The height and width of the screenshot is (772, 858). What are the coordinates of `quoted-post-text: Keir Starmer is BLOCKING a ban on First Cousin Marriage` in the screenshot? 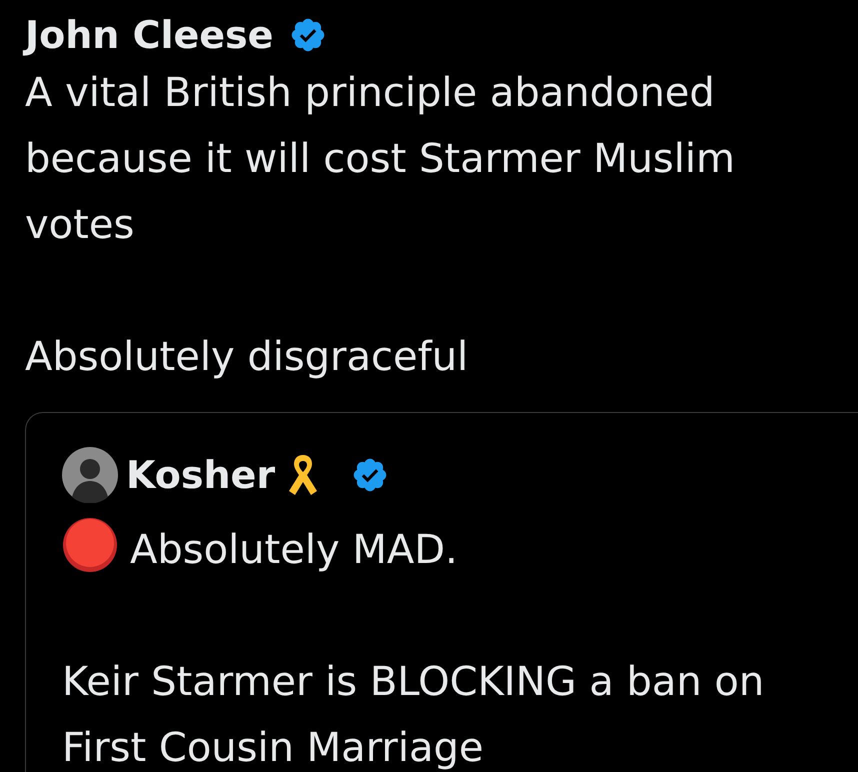 It's located at (414, 715).